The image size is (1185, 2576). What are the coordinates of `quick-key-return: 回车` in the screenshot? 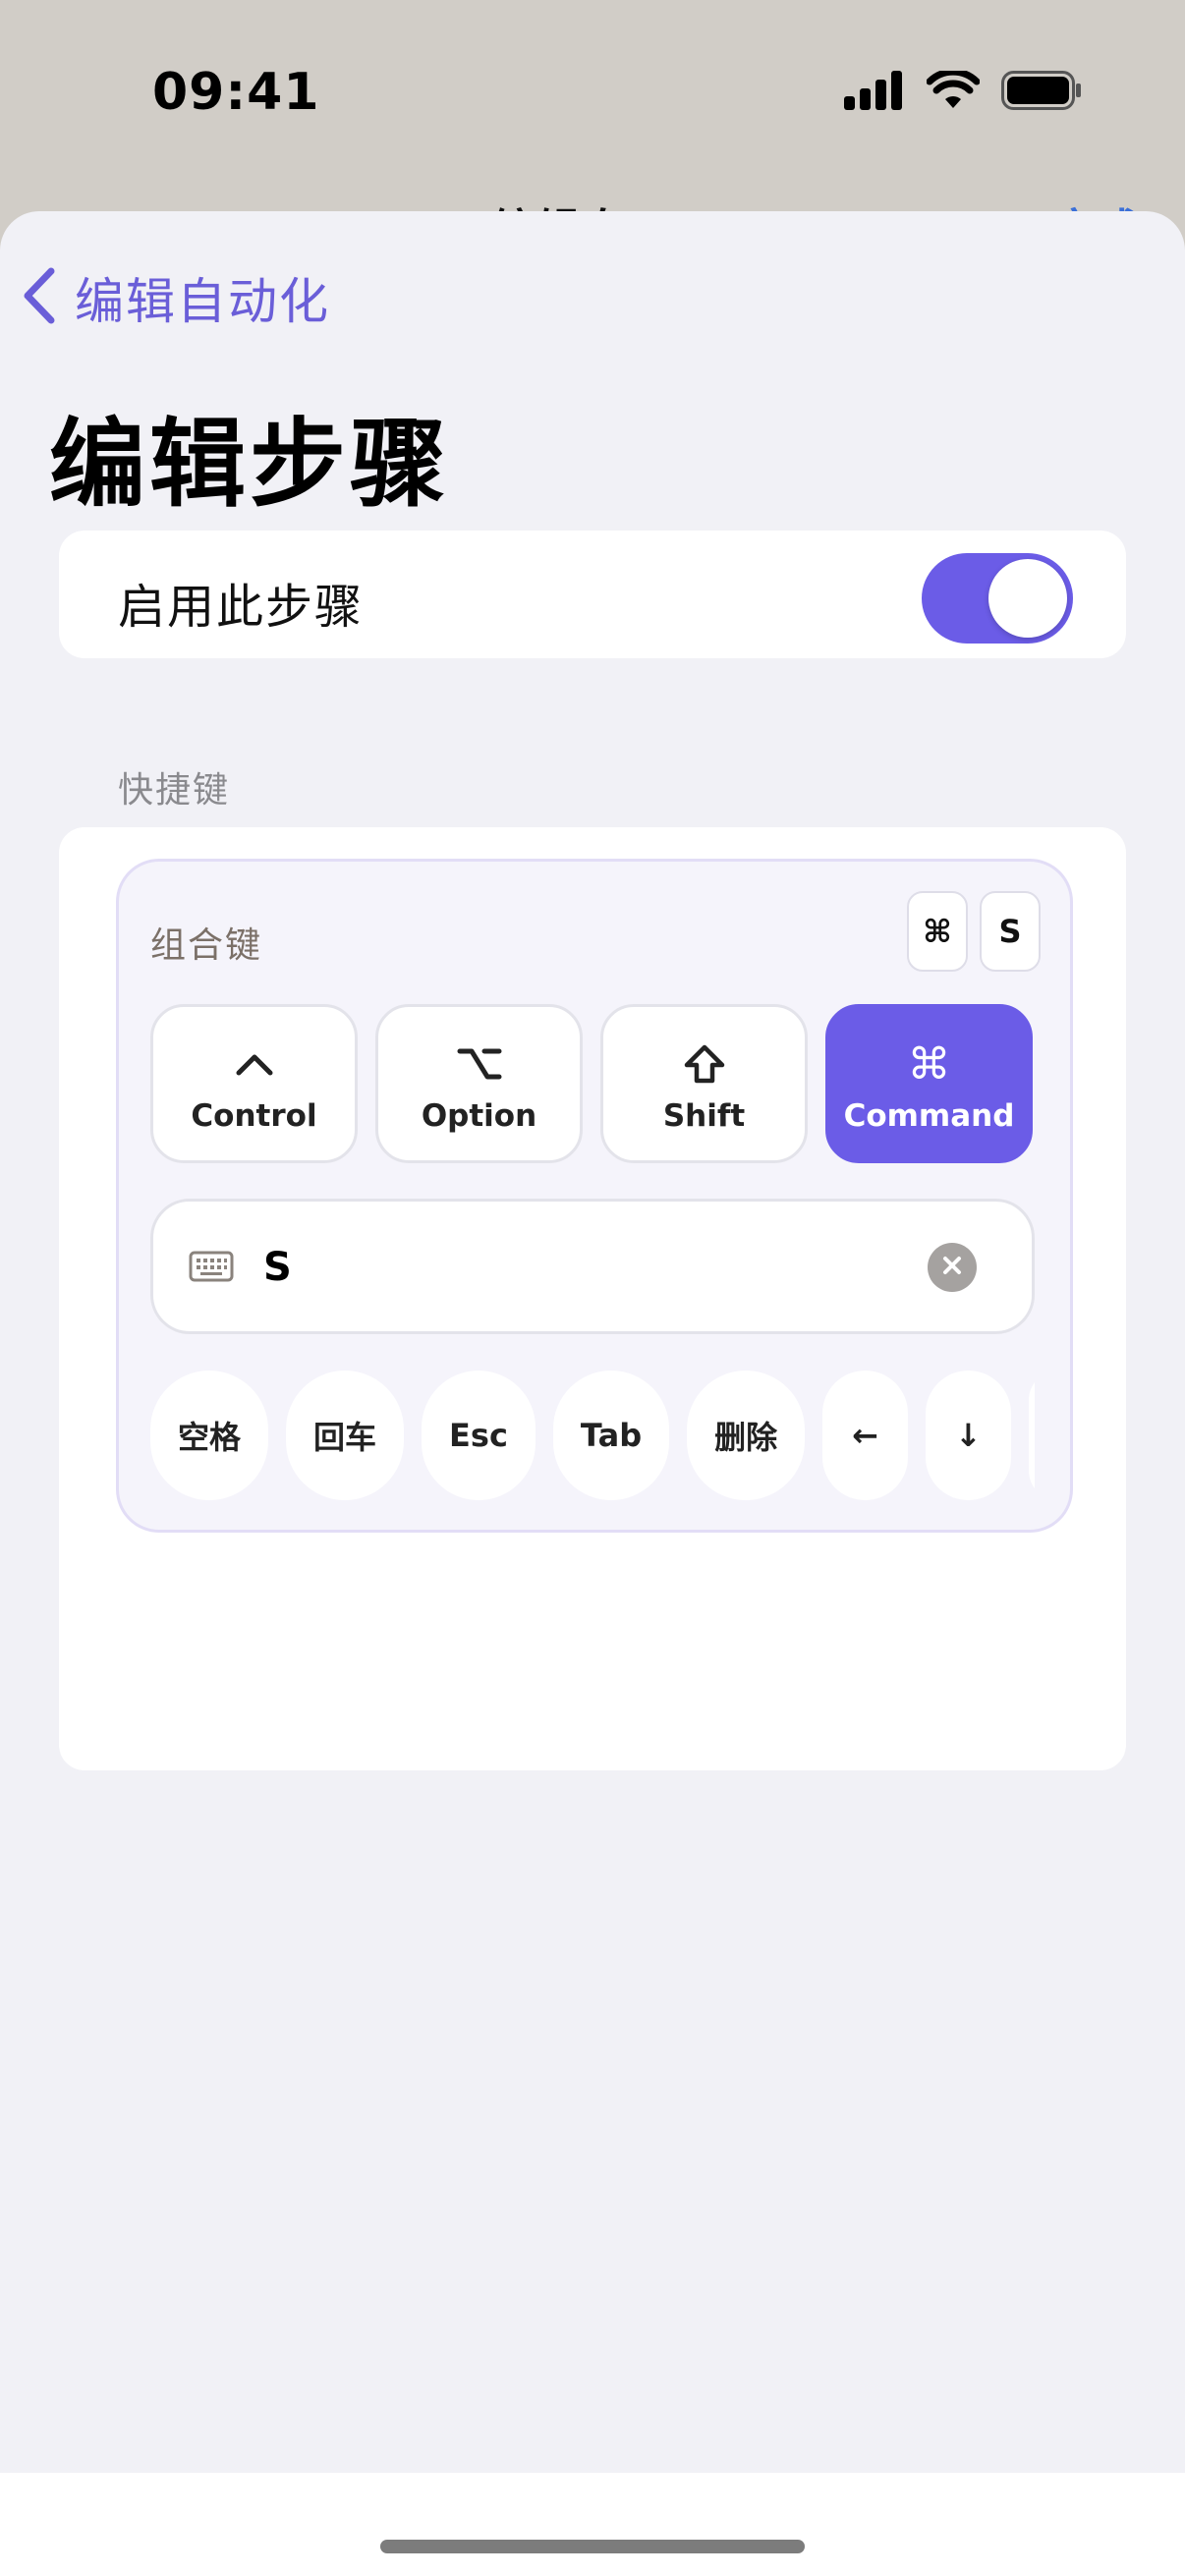 It's located at (346, 1435).